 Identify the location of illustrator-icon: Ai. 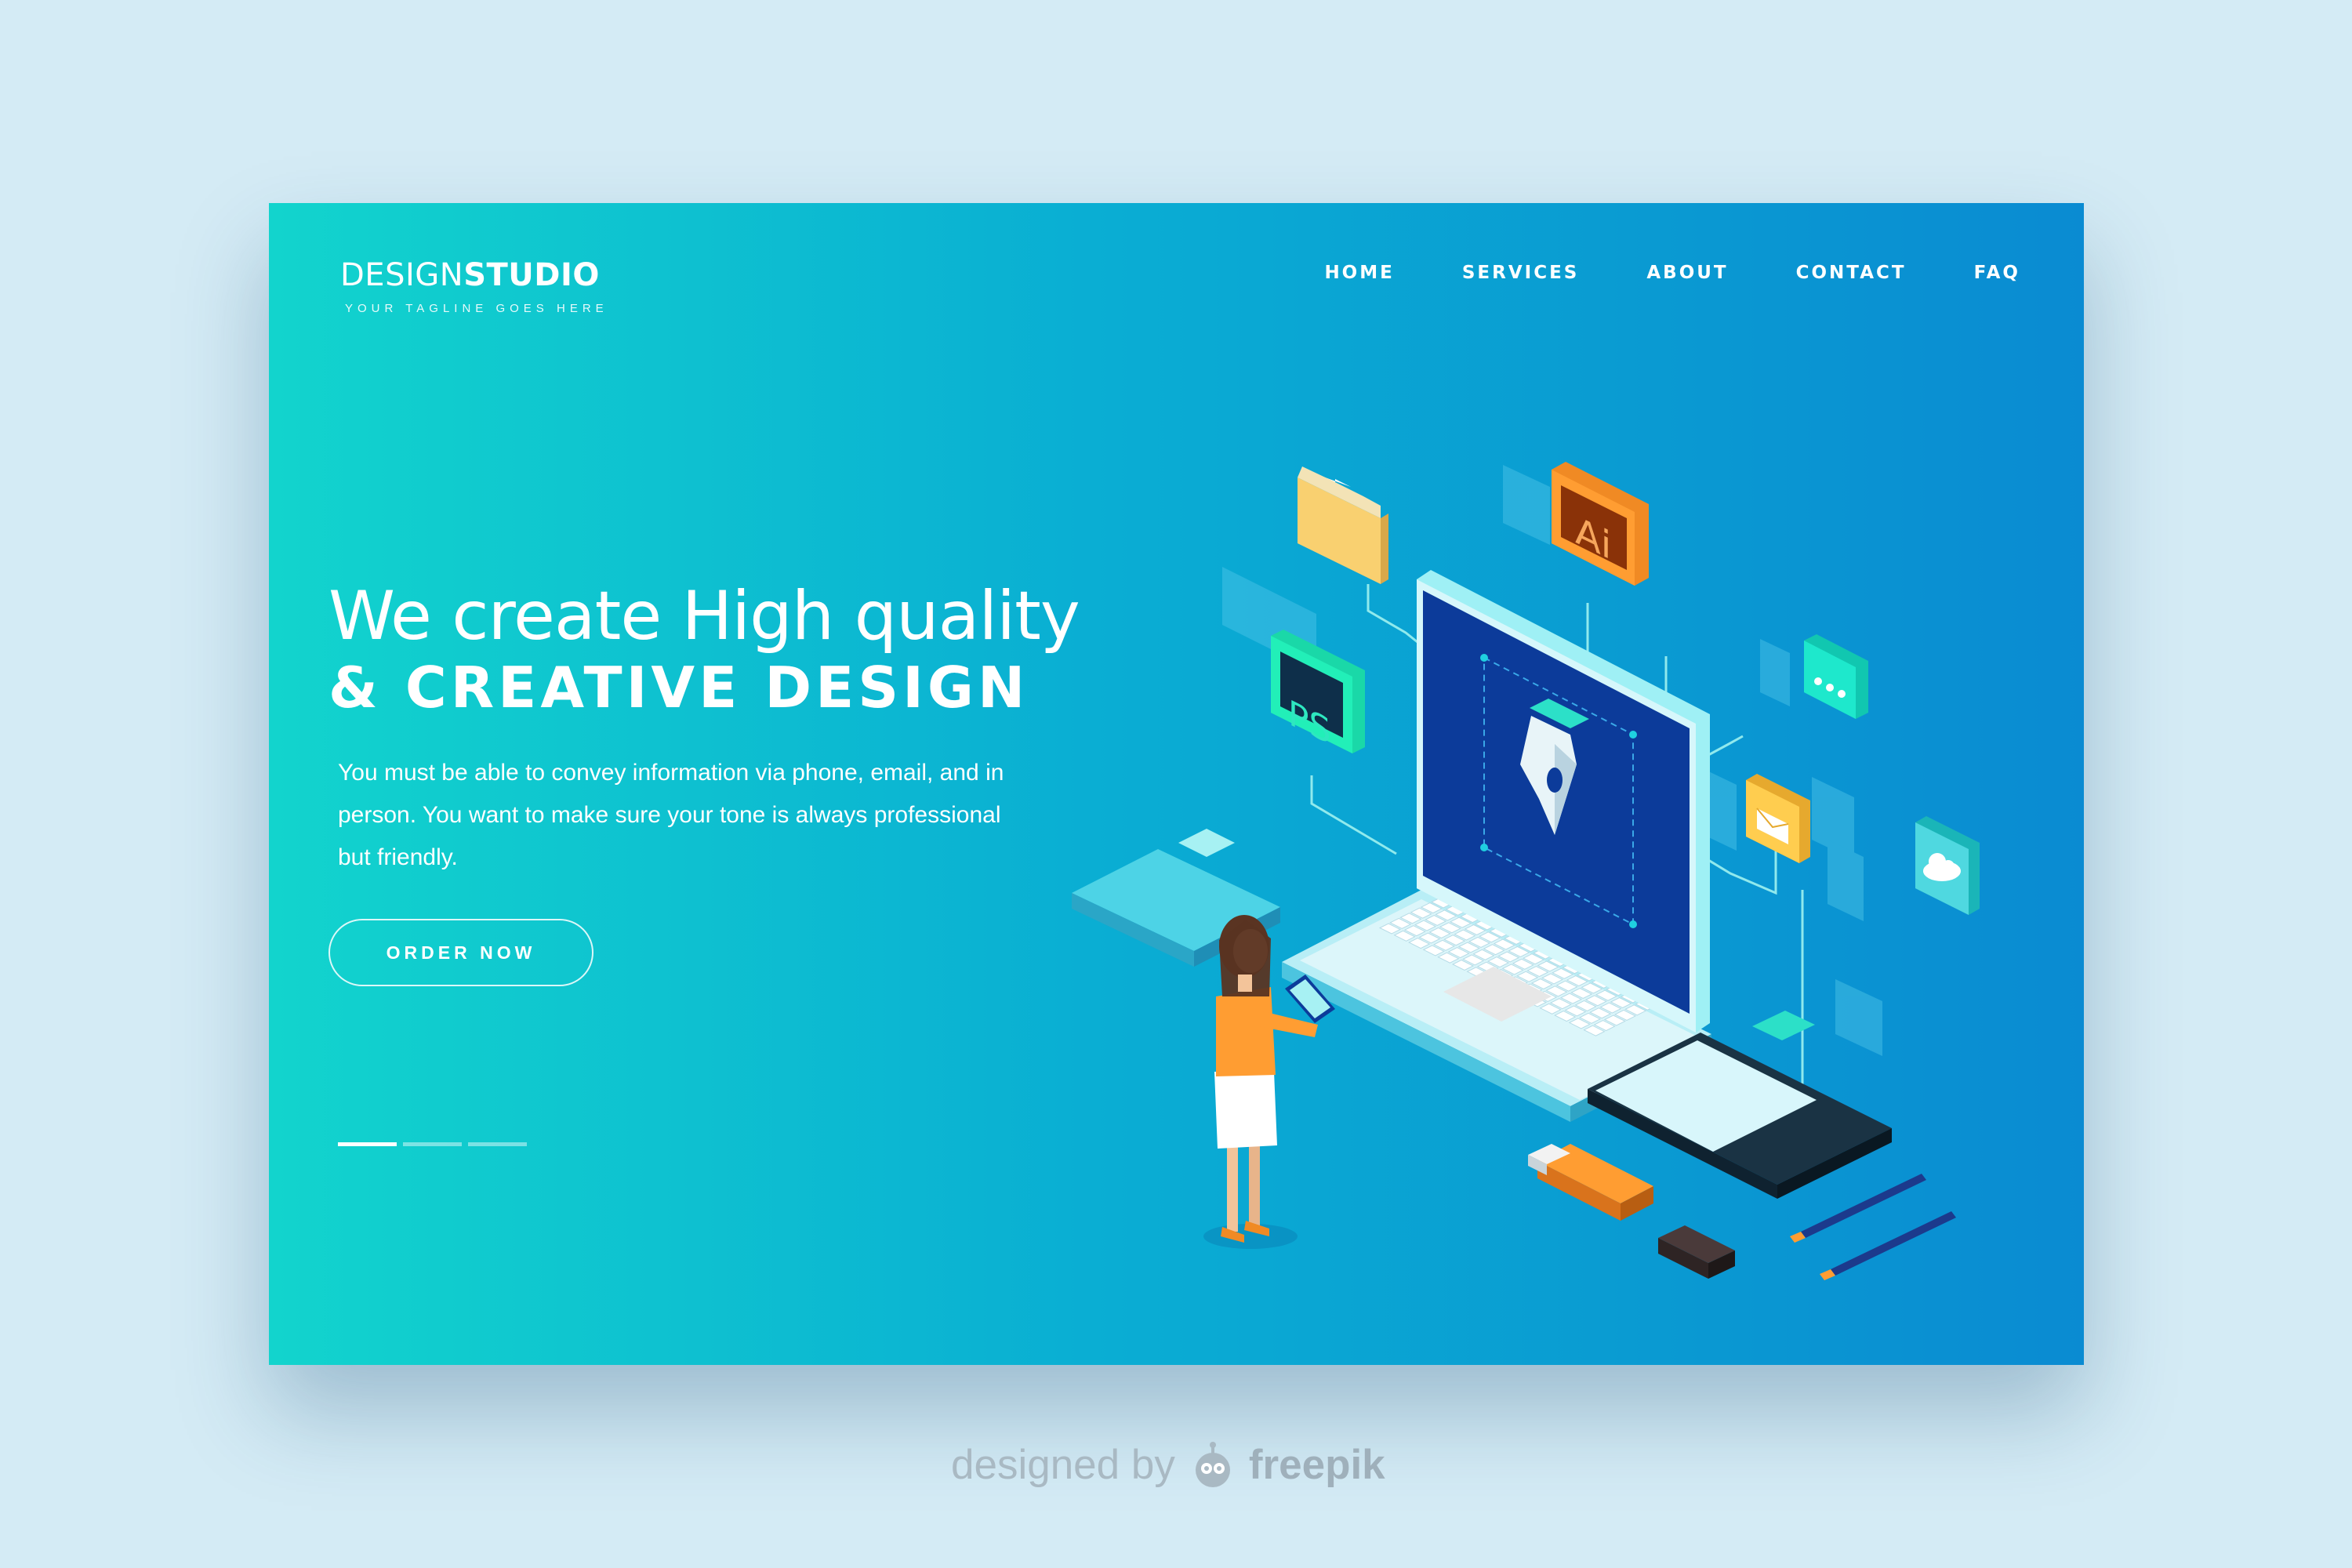
(1600, 524).